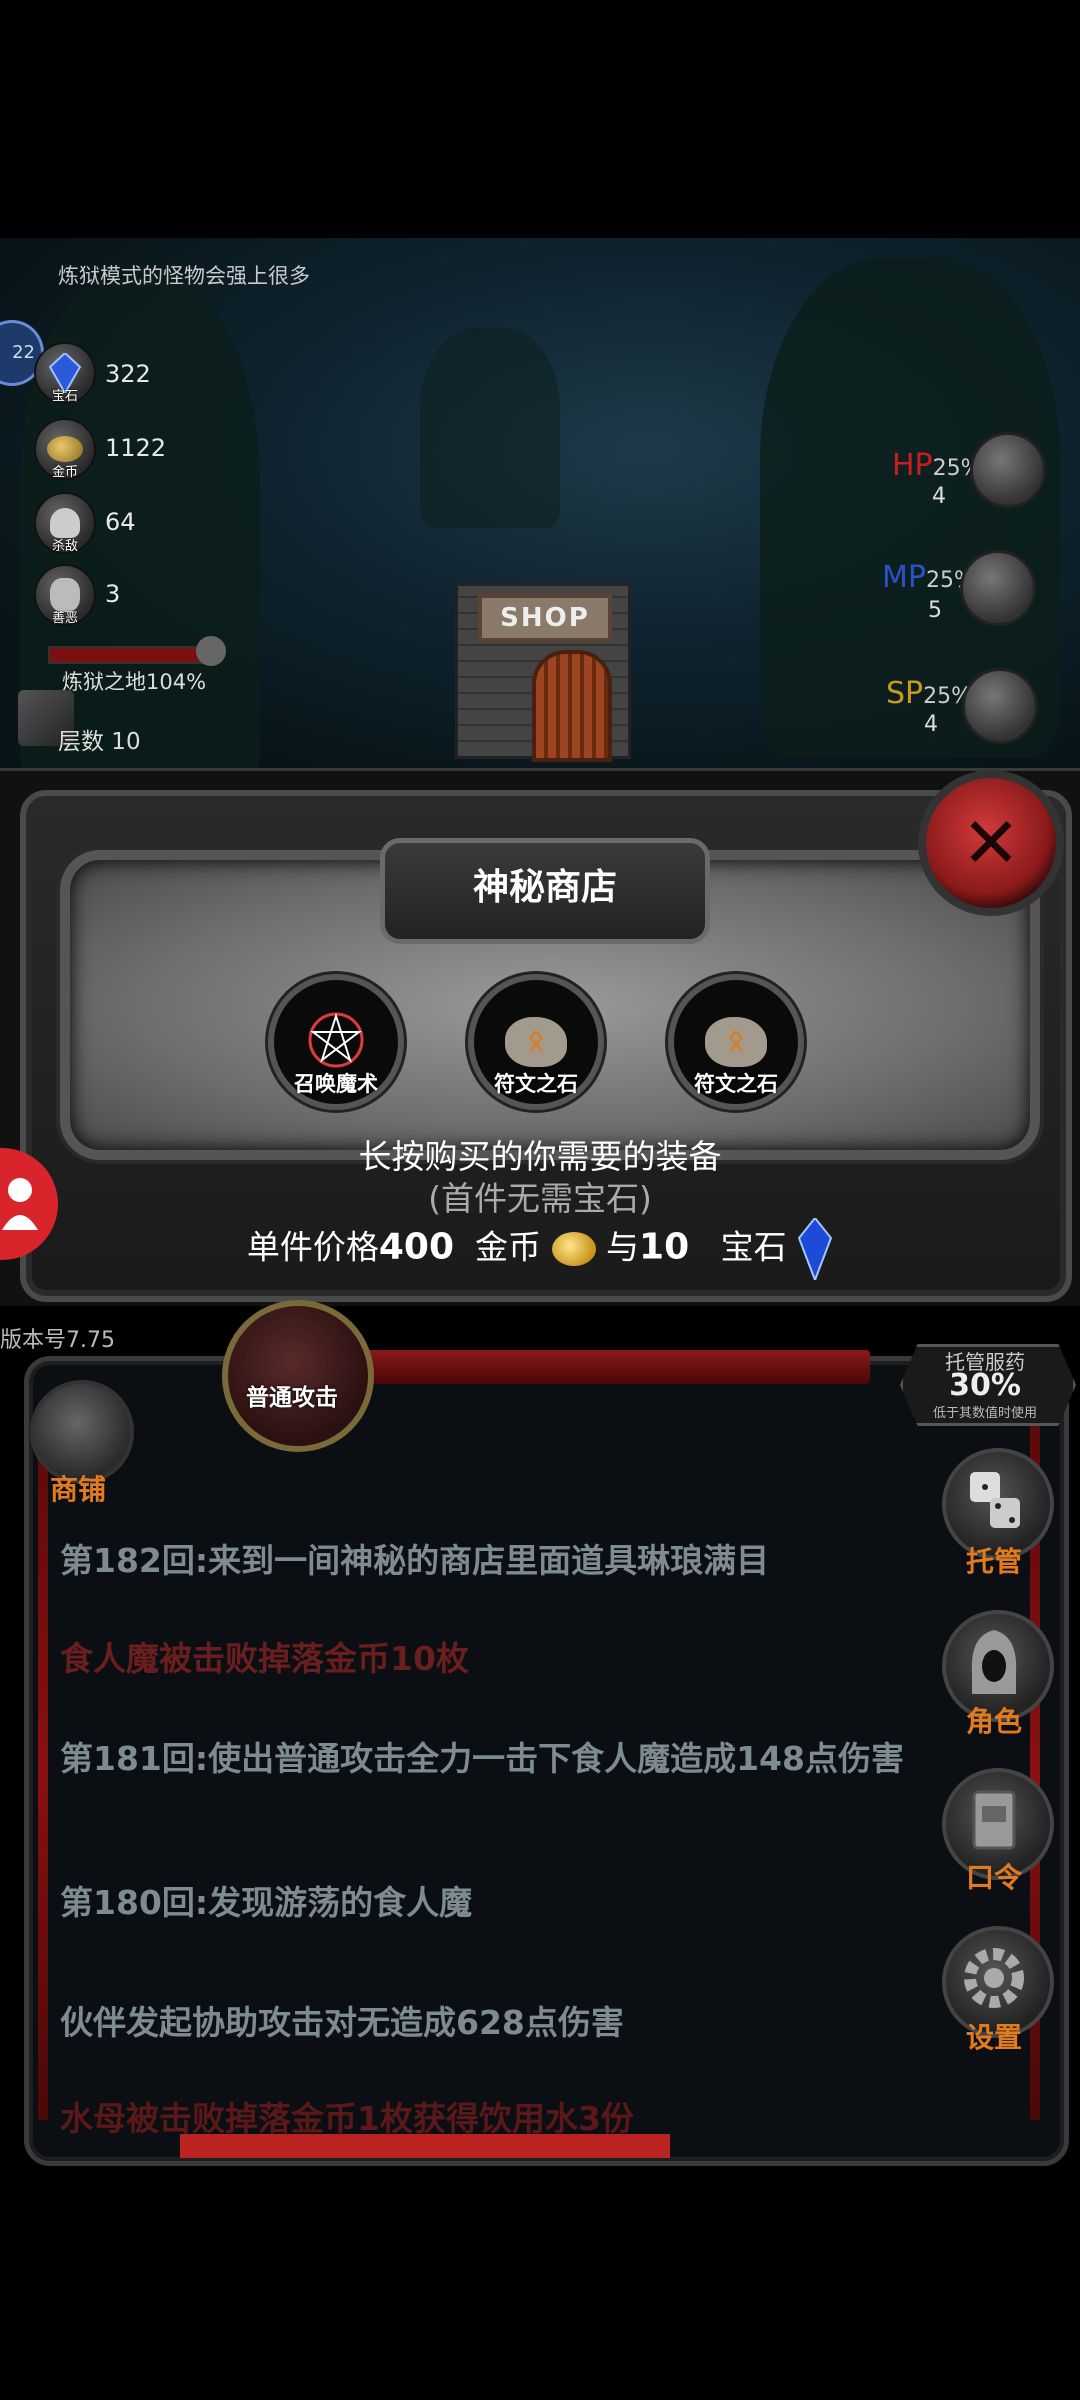 This screenshot has height=2400, width=1080. Describe the element at coordinates (935, 610) in the screenshot. I see `mp-potion-count: 5` at that location.